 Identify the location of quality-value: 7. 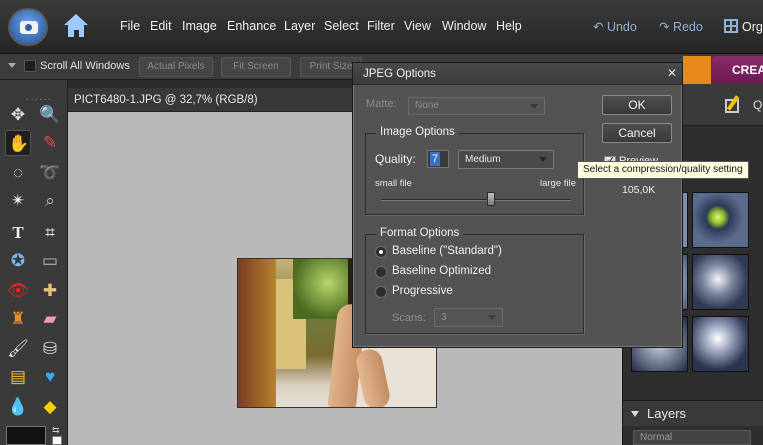
(435, 159).